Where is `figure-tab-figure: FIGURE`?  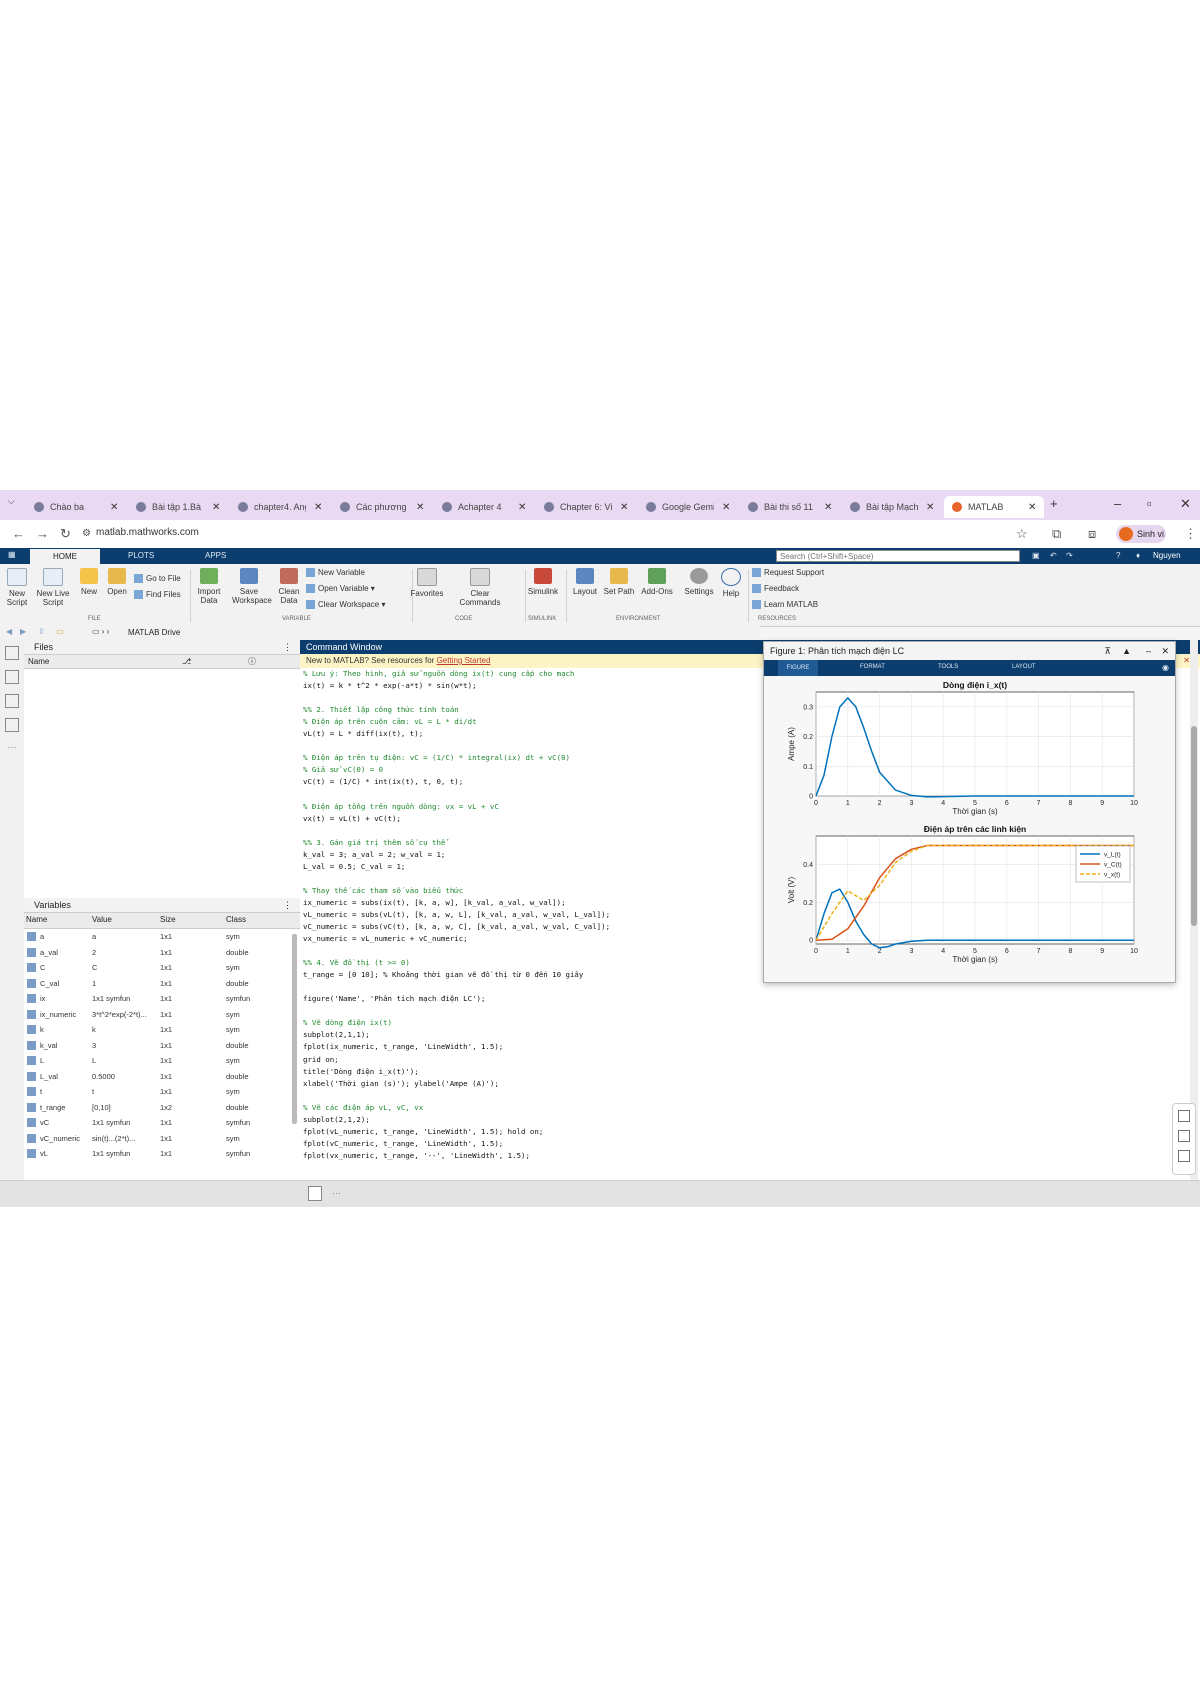 figure-tab-figure: FIGURE is located at coordinates (798, 668).